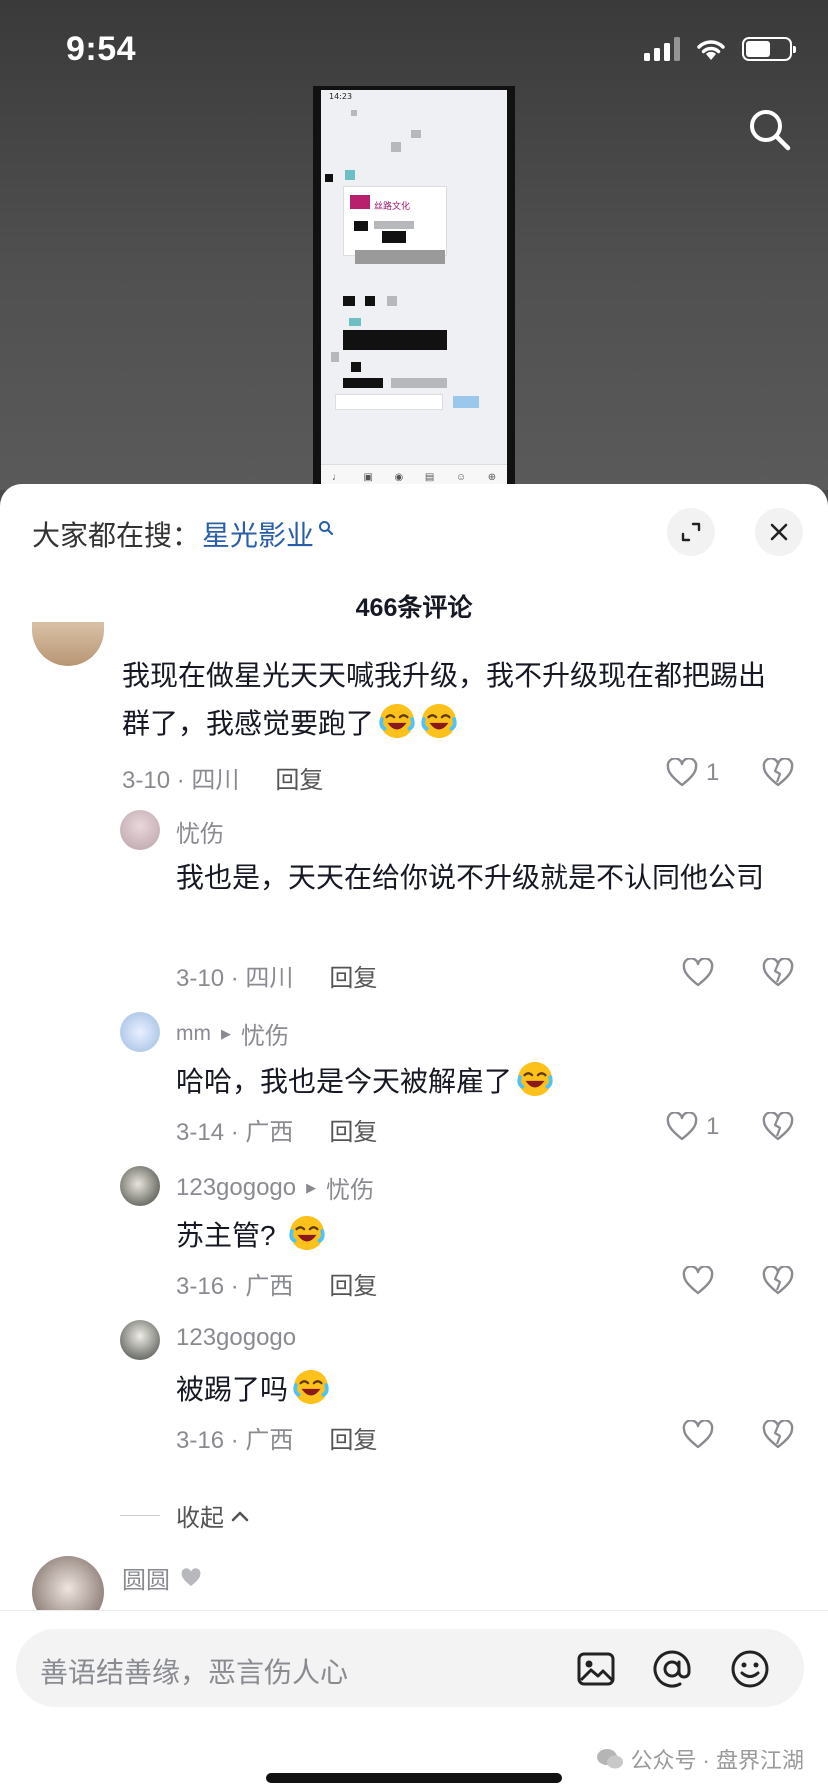 The image size is (828, 1792). I want to click on video-thumbnail: 14:23 丝路文化 ♩ ▣ ◉ ▤ ☺ ⊕, so click(414, 288).